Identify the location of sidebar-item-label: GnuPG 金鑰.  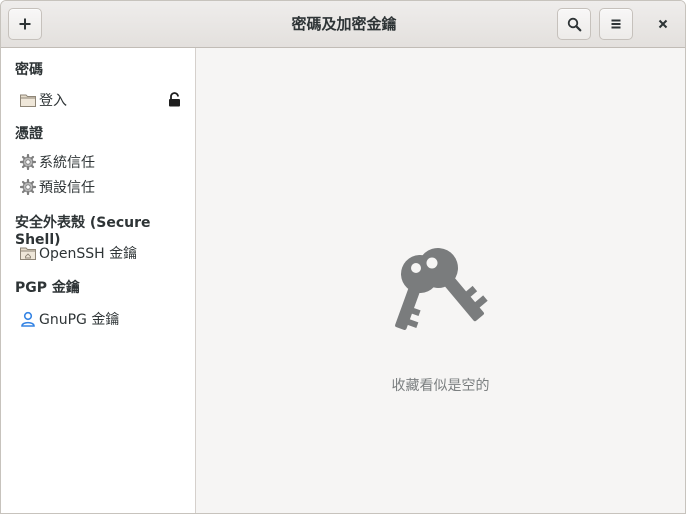
(79, 320).